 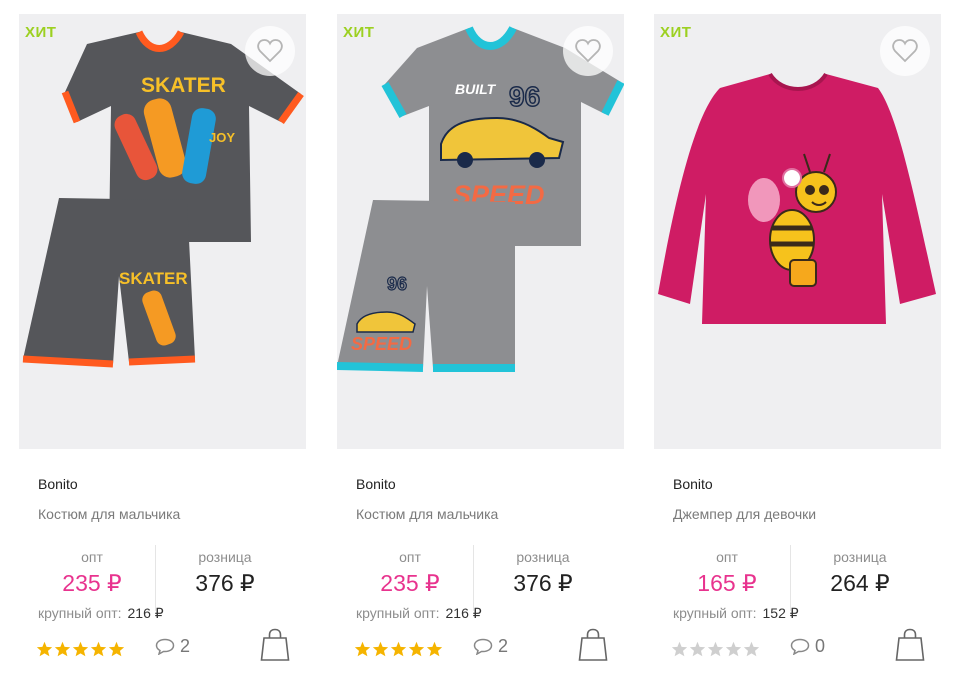 I want to click on bulk-price: 152 ₽, so click(x=780, y=613).